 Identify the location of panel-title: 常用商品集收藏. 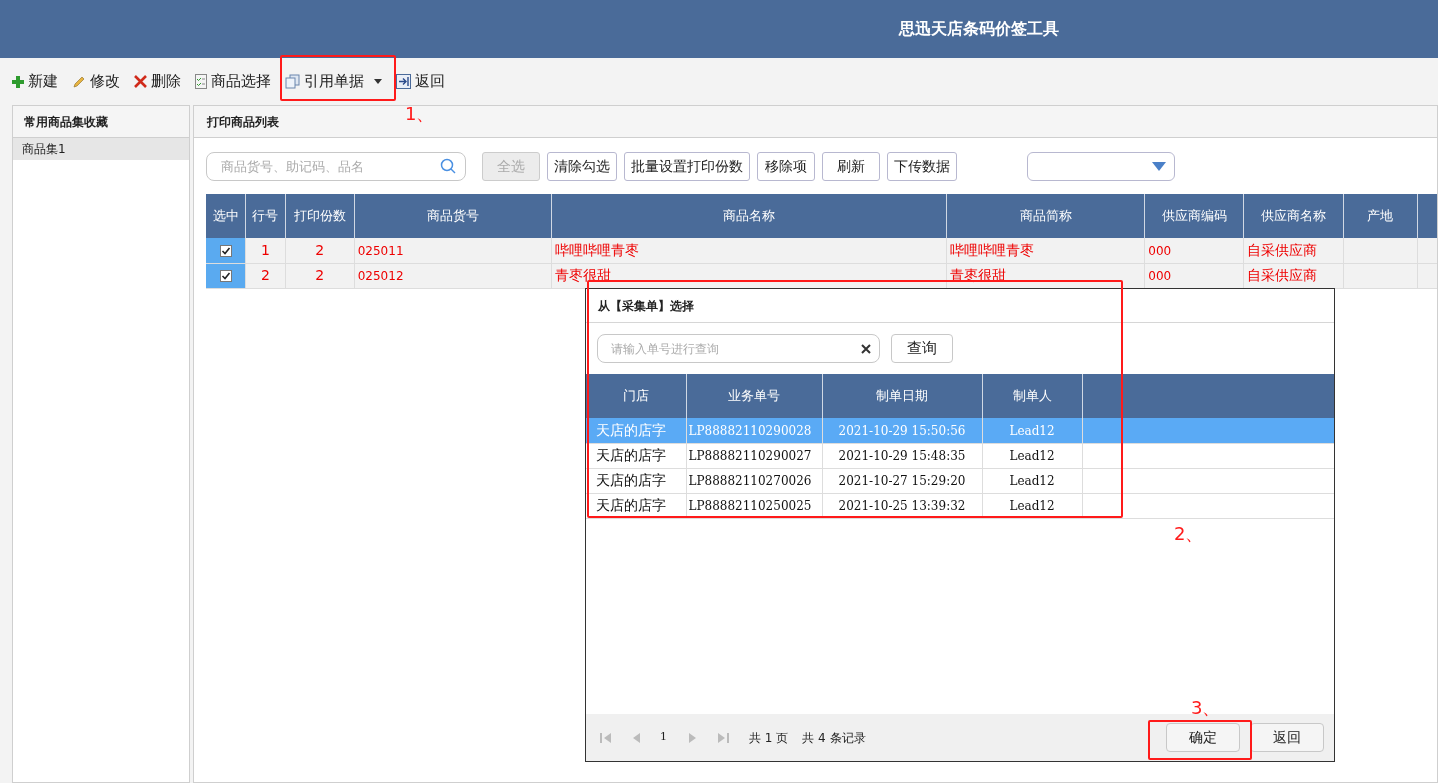
(66, 122).